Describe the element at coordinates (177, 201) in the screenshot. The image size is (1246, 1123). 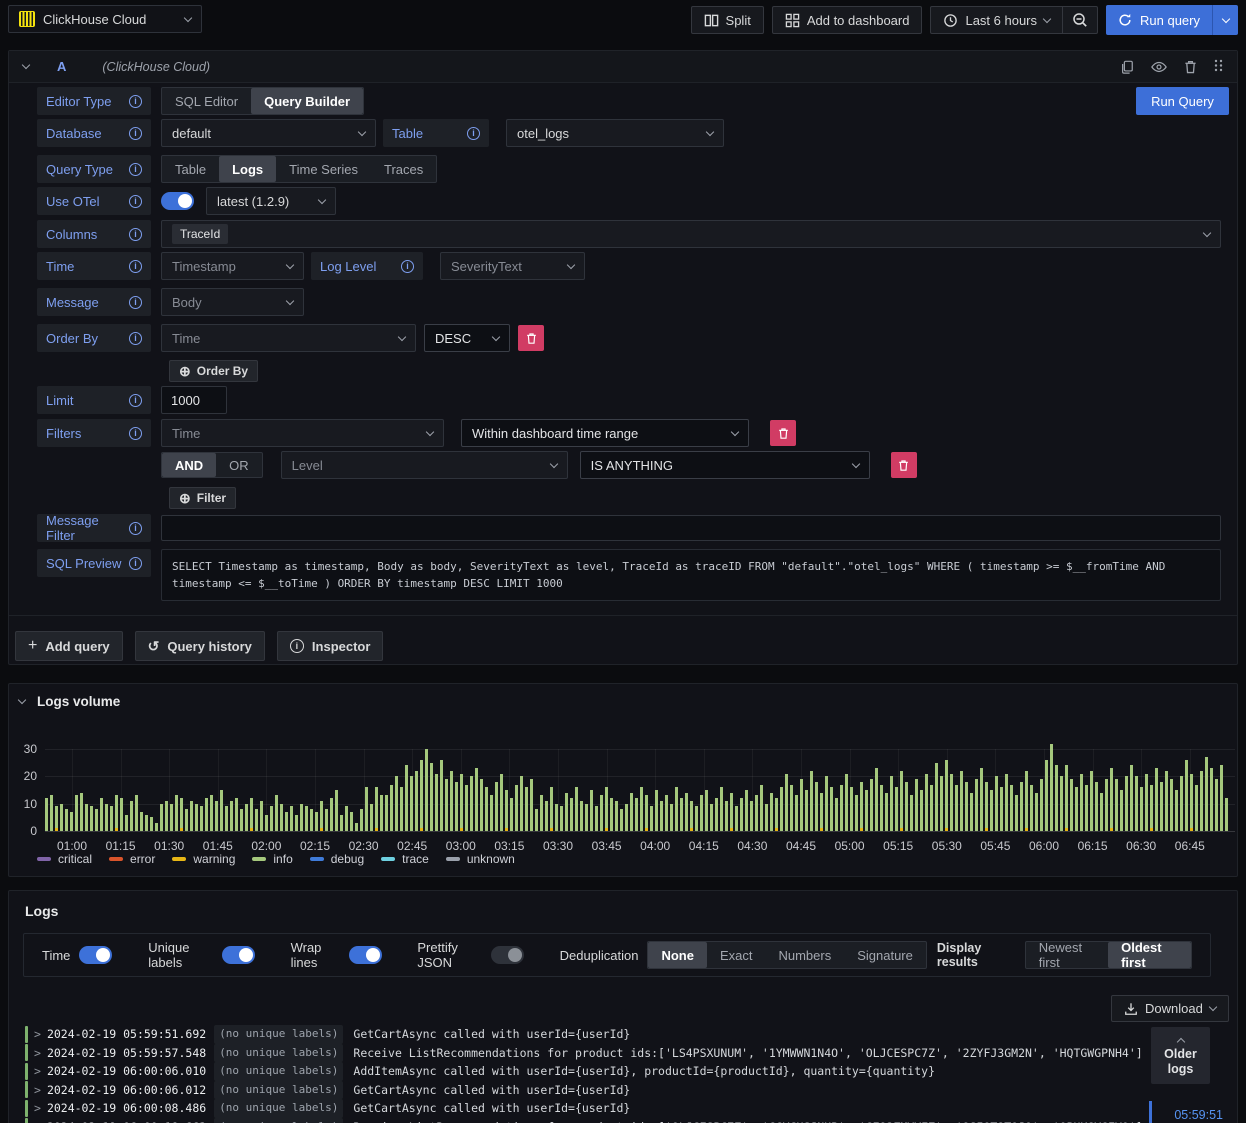
I see `use-otel-toggle` at that location.